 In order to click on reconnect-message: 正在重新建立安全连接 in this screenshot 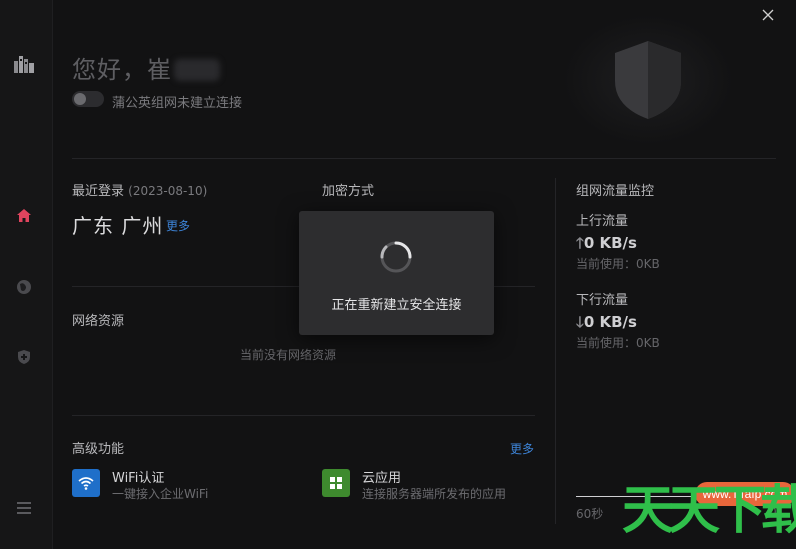, I will do `click(396, 305)`.